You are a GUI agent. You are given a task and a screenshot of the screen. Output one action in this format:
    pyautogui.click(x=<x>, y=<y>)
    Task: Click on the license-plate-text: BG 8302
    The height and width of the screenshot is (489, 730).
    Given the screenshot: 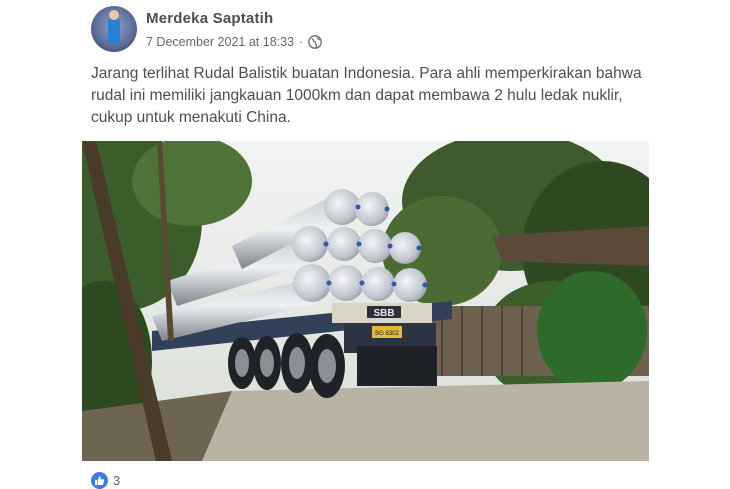 What is the action you would take?
    pyautogui.click(x=387, y=334)
    